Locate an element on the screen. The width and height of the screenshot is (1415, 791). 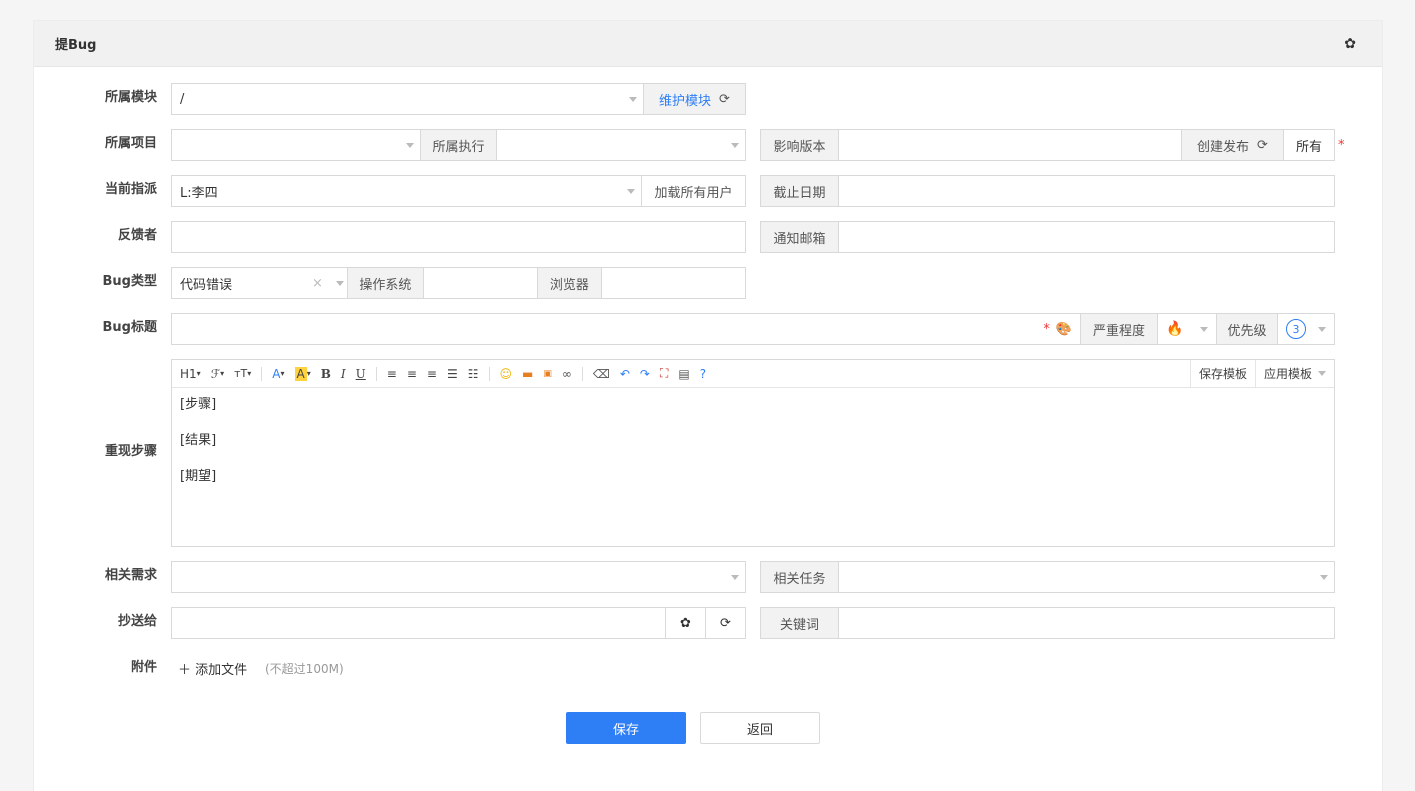
redo-icon: ↷ is located at coordinates (645, 374).